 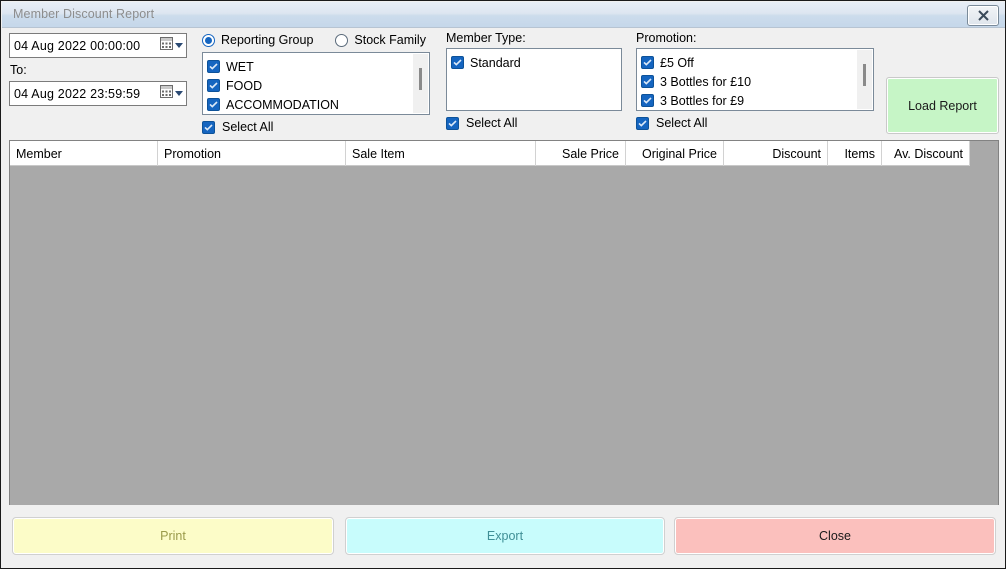 What do you see at coordinates (179, 45) in the screenshot?
I see `from-date-chevron-down-icon` at bounding box center [179, 45].